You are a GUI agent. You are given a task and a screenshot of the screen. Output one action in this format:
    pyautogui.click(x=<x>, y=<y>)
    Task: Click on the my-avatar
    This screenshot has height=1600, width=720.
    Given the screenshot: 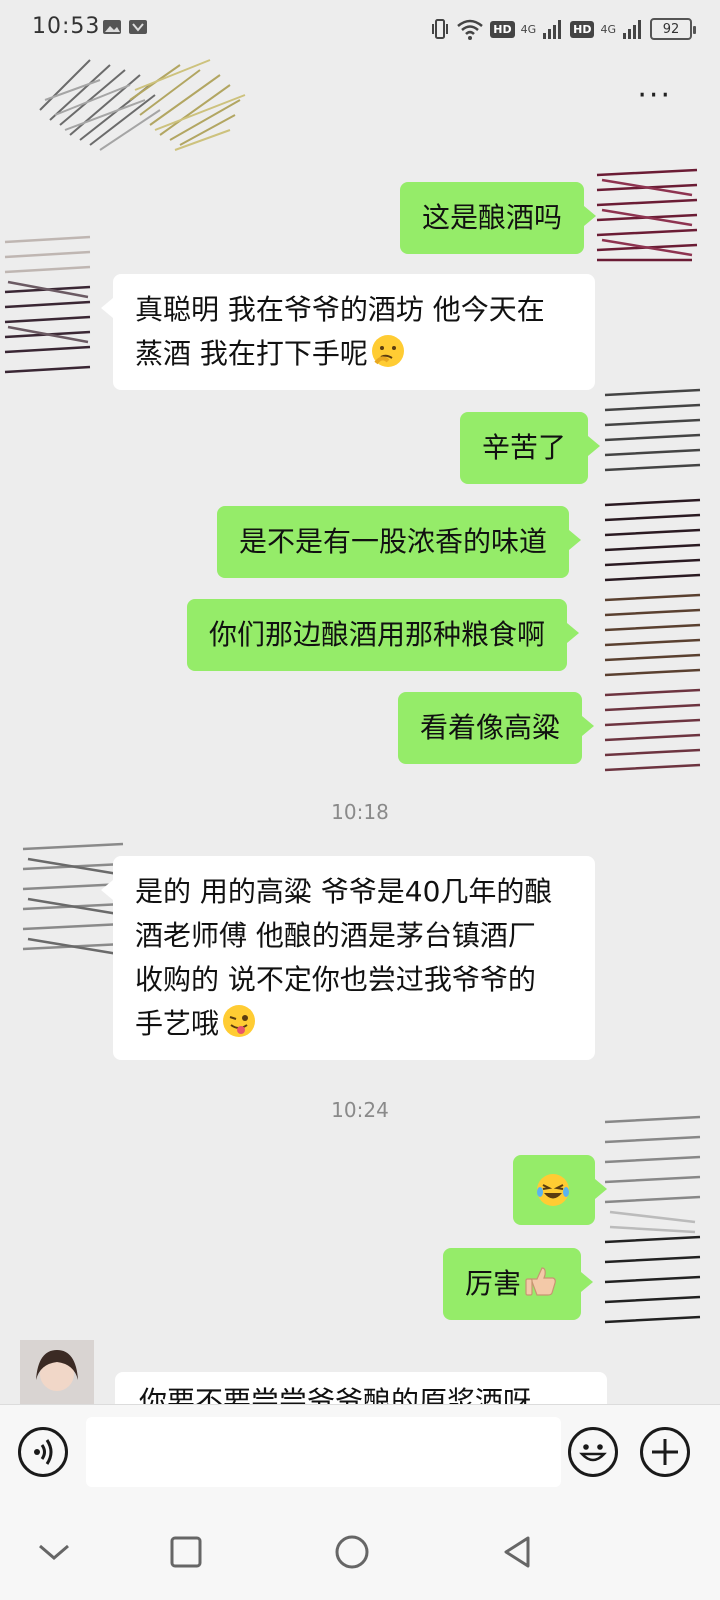 What is the action you would take?
    pyautogui.click(x=647, y=215)
    